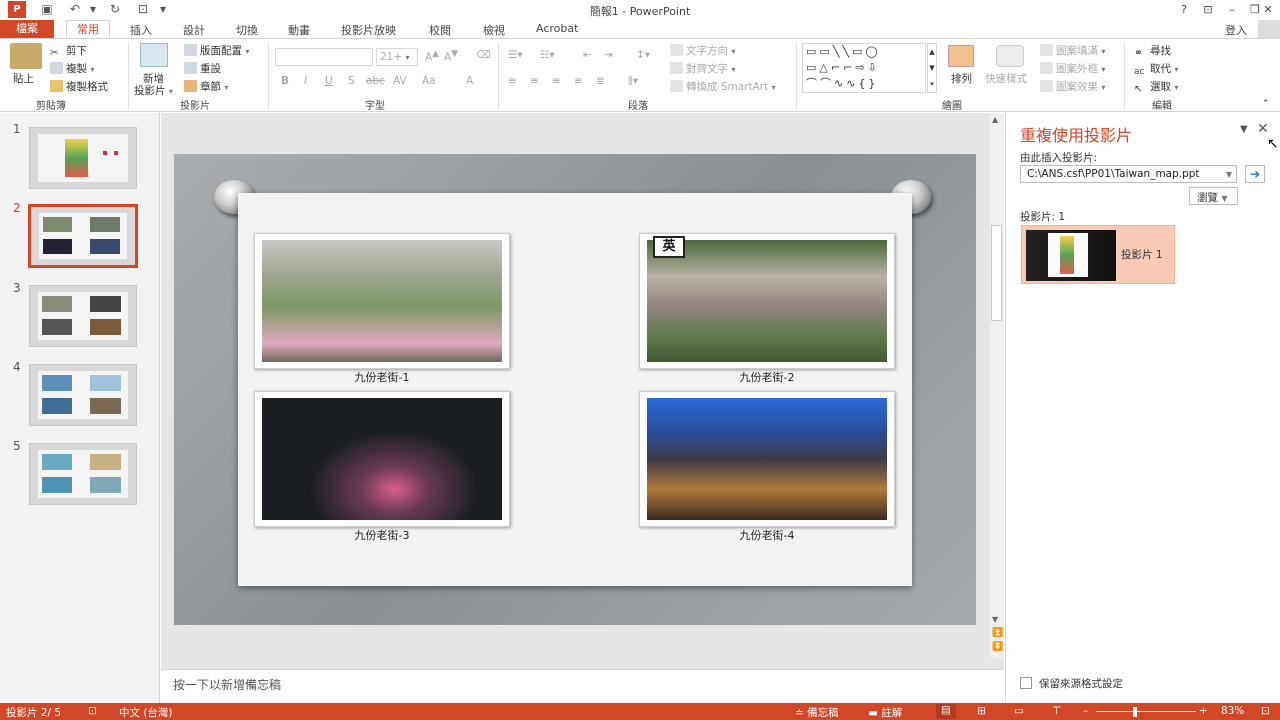  What do you see at coordinates (1232, 9) in the screenshot?
I see `minimize-icon: –` at bounding box center [1232, 9].